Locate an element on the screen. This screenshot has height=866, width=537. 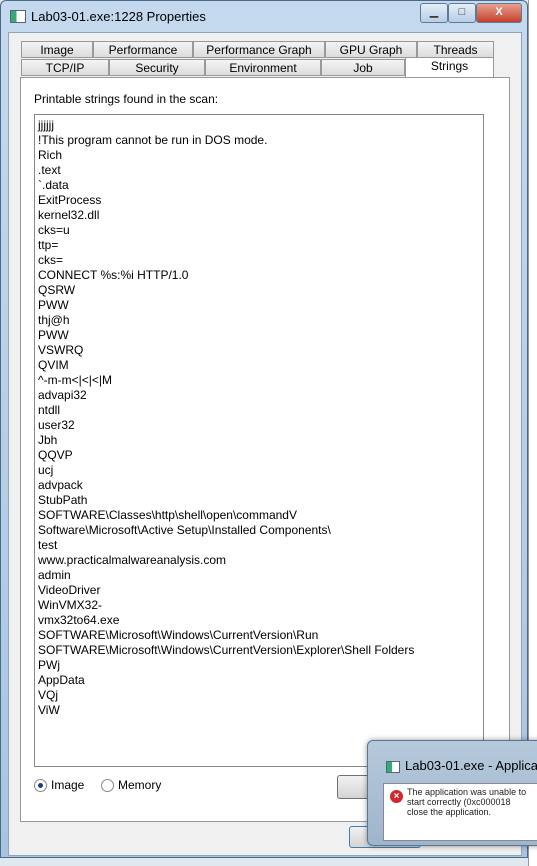
radio-memory: Memory is located at coordinates (131, 785).